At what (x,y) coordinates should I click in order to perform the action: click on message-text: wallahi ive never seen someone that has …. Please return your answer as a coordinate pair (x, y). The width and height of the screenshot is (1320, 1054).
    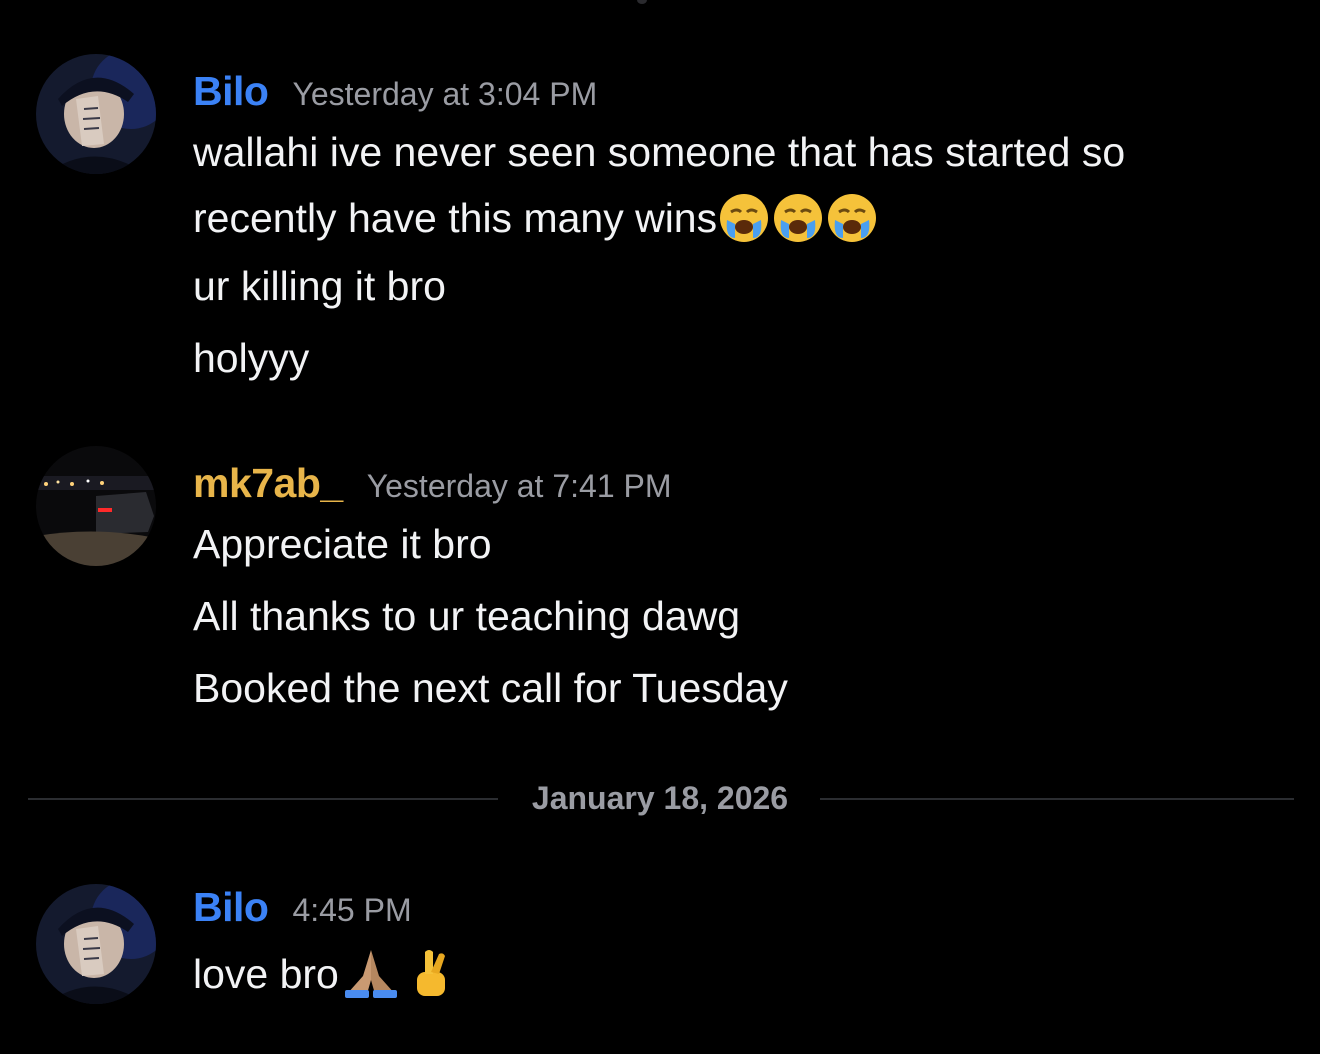
    Looking at the image, I should click on (659, 152).